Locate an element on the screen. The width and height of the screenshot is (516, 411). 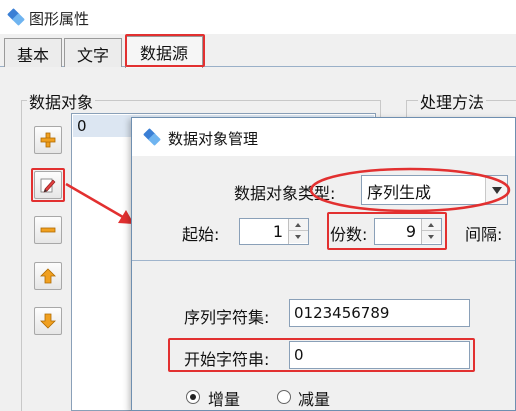
minus-icon is located at coordinates (48, 230).